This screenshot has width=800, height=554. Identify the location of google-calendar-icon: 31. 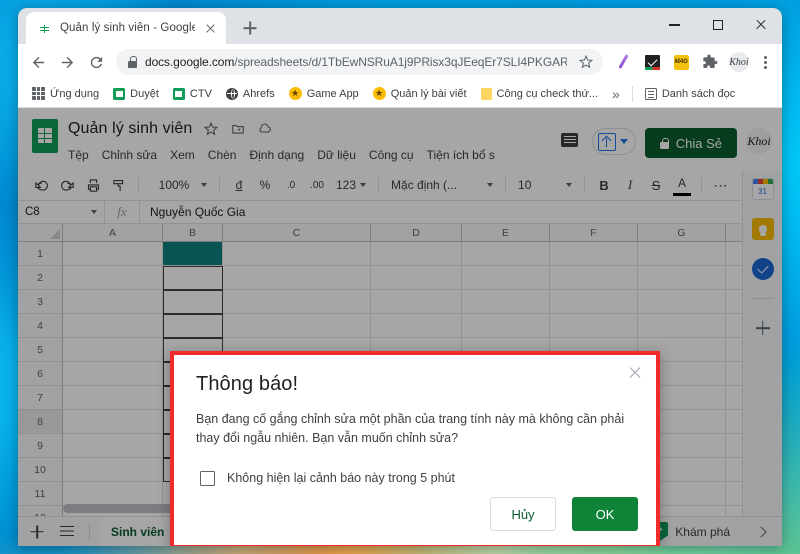
(762, 189).